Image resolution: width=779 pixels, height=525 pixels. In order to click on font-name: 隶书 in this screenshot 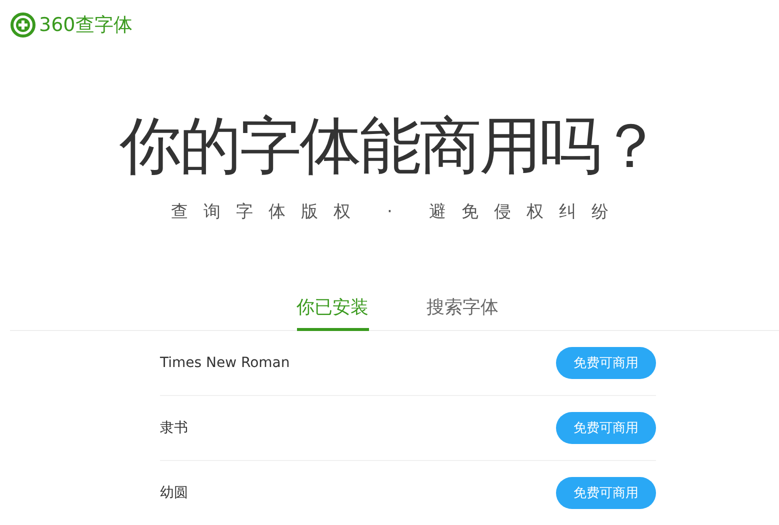, I will do `click(174, 428)`.